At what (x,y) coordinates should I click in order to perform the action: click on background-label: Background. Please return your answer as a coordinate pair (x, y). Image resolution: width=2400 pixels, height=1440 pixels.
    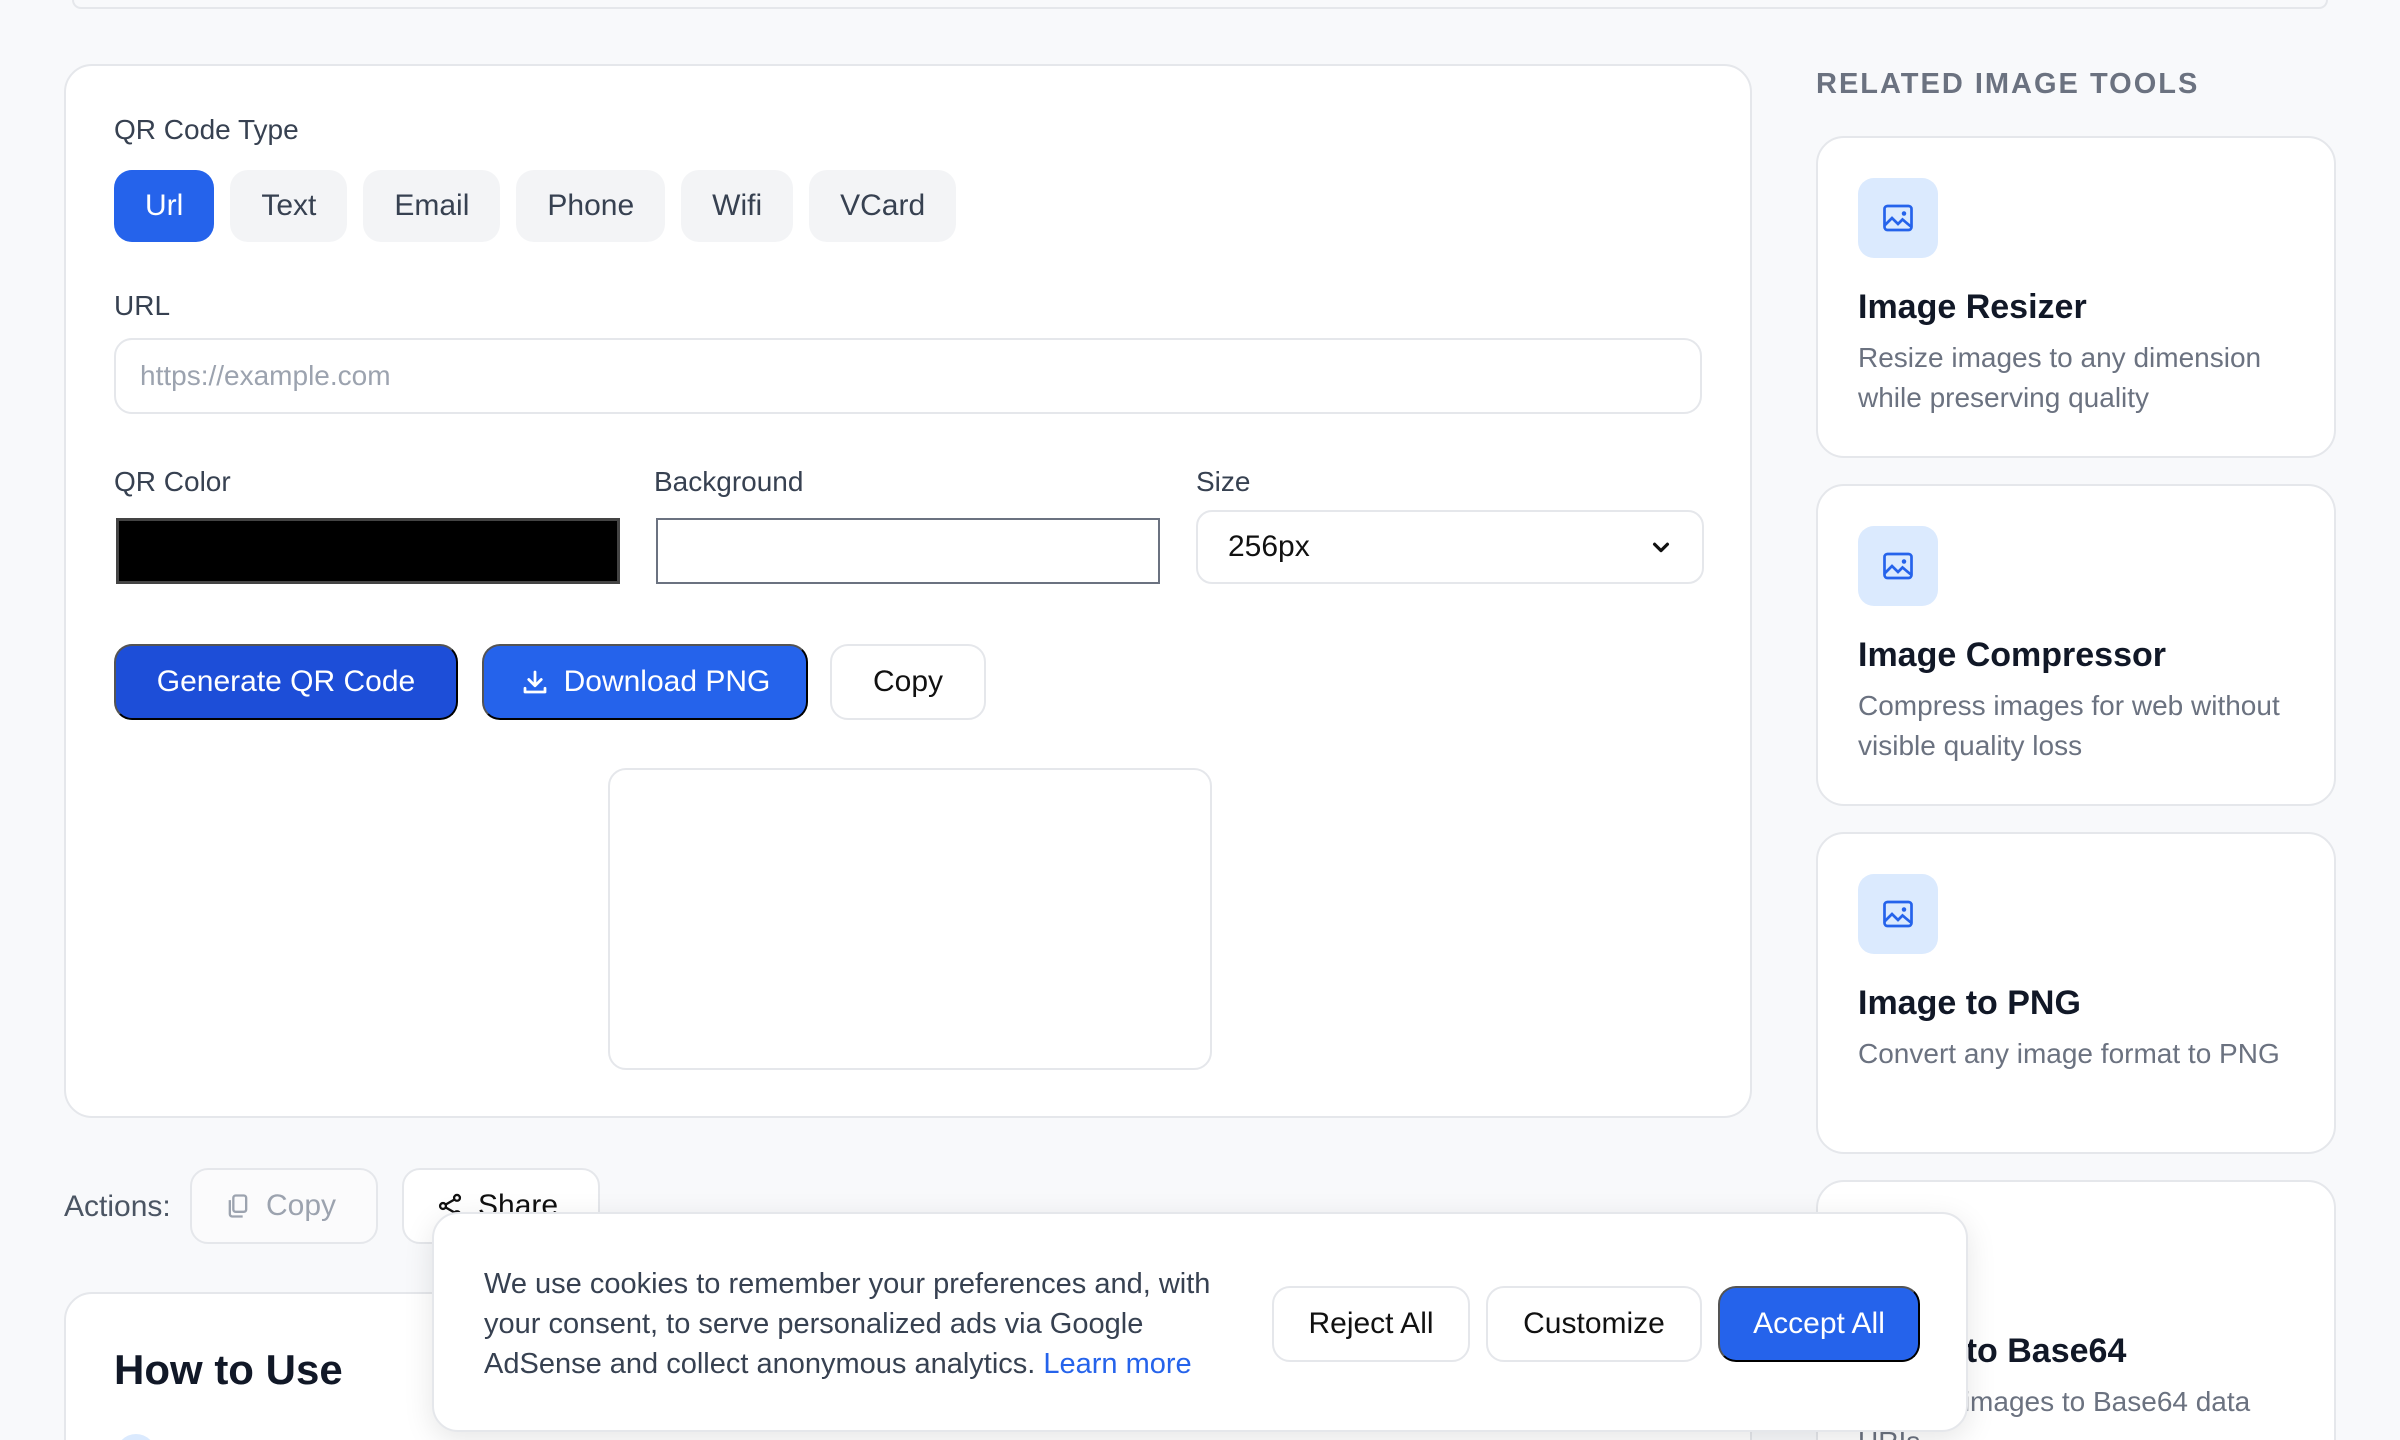
    Looking at the image, I should click on (729, 481).